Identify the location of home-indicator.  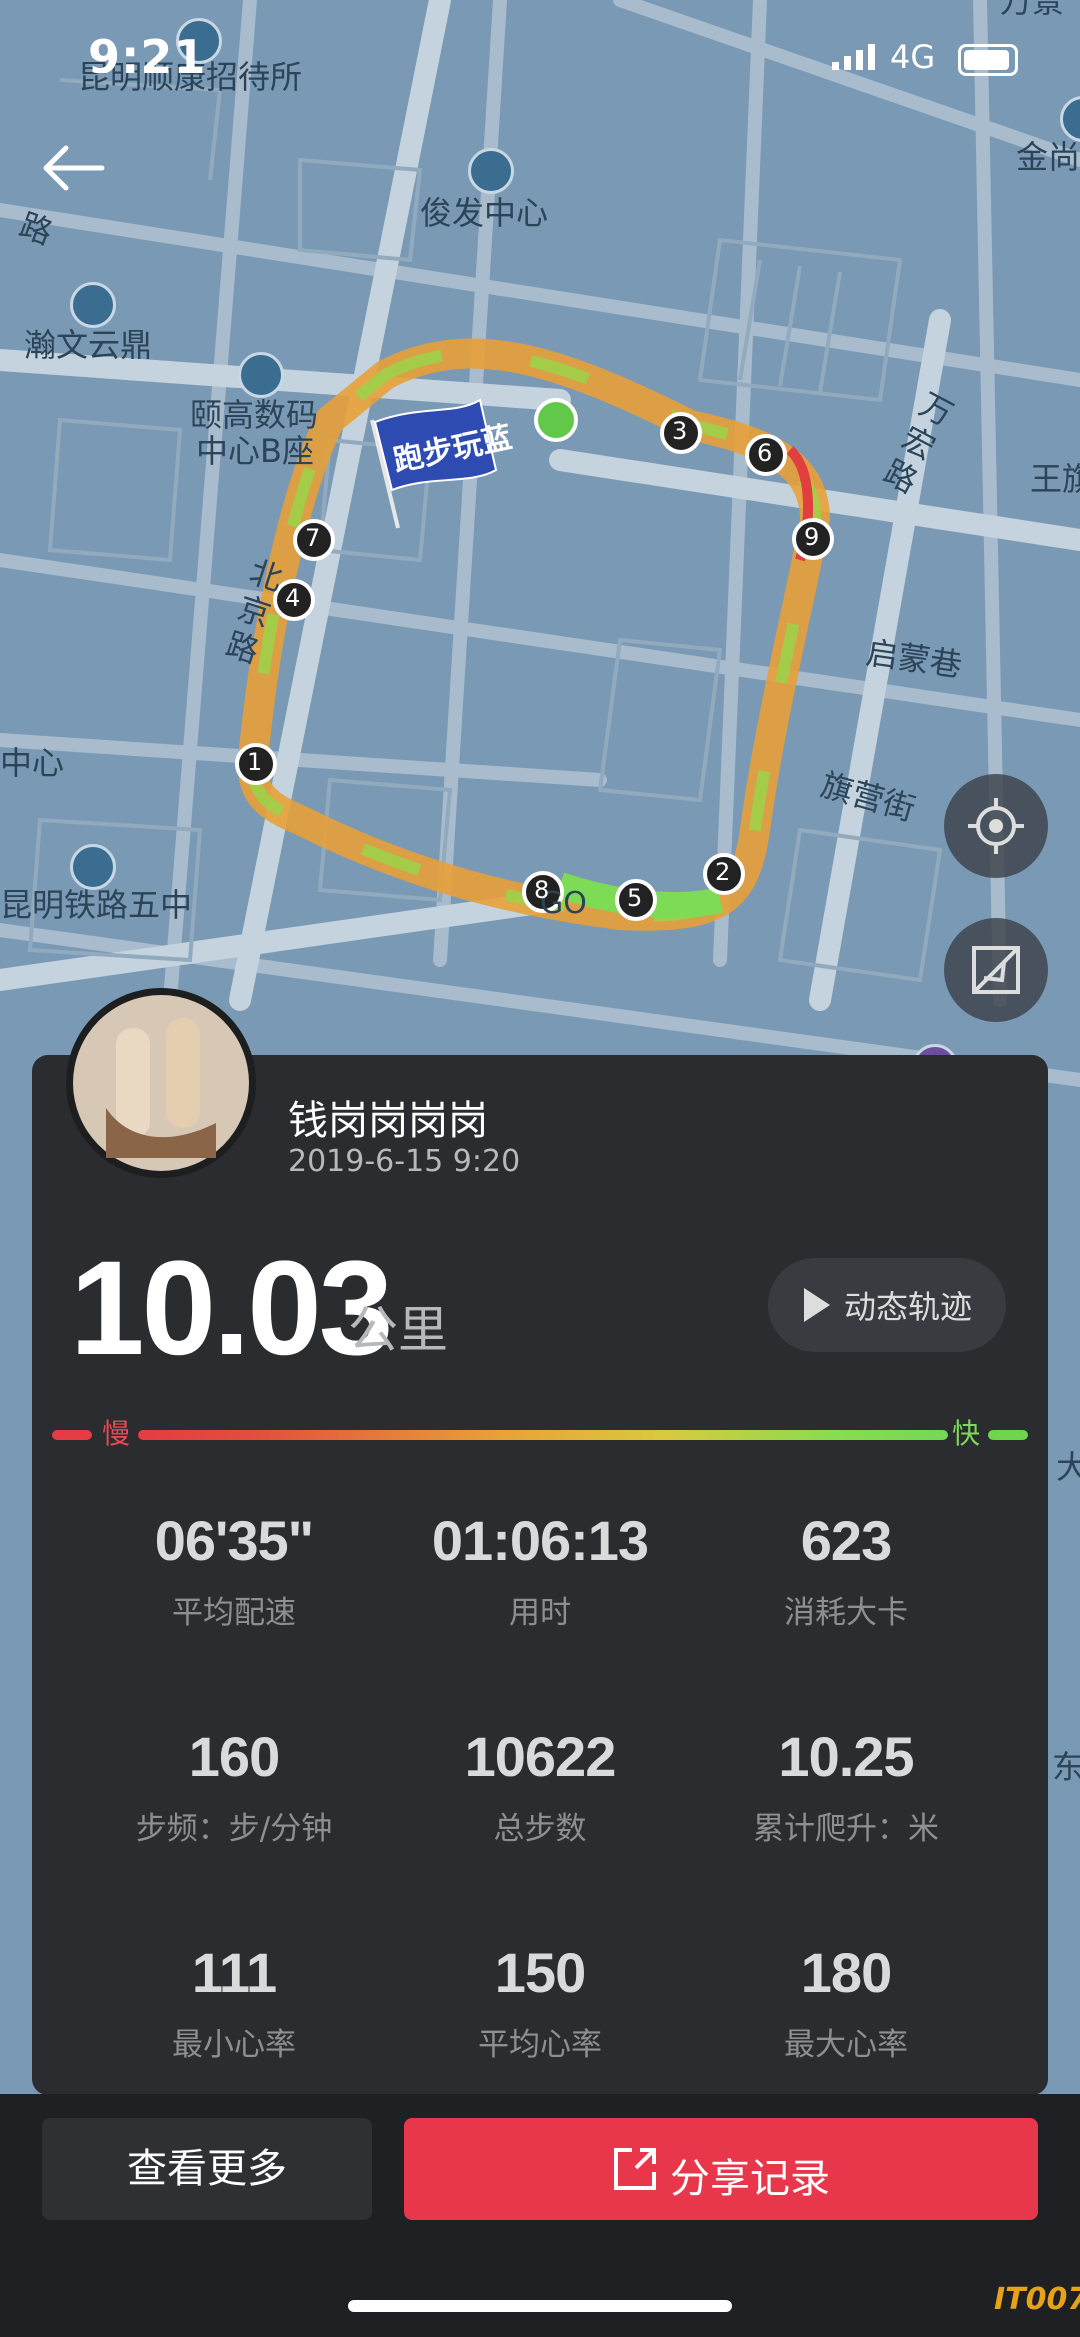
(540, 2306).